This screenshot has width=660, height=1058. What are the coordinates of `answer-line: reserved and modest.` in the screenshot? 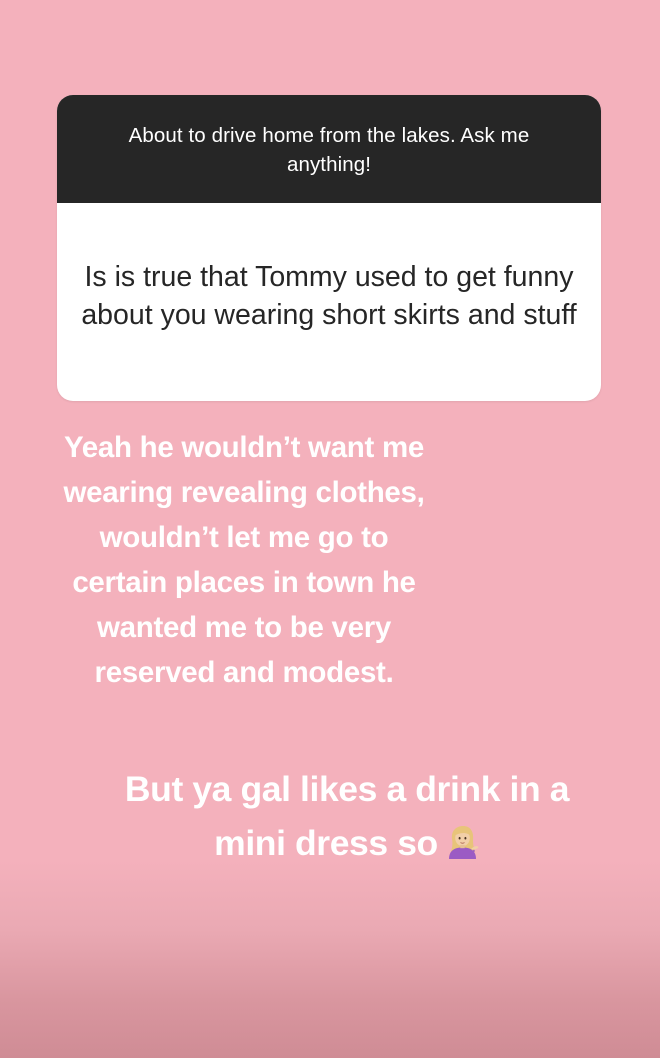 It's located at (244, 672).